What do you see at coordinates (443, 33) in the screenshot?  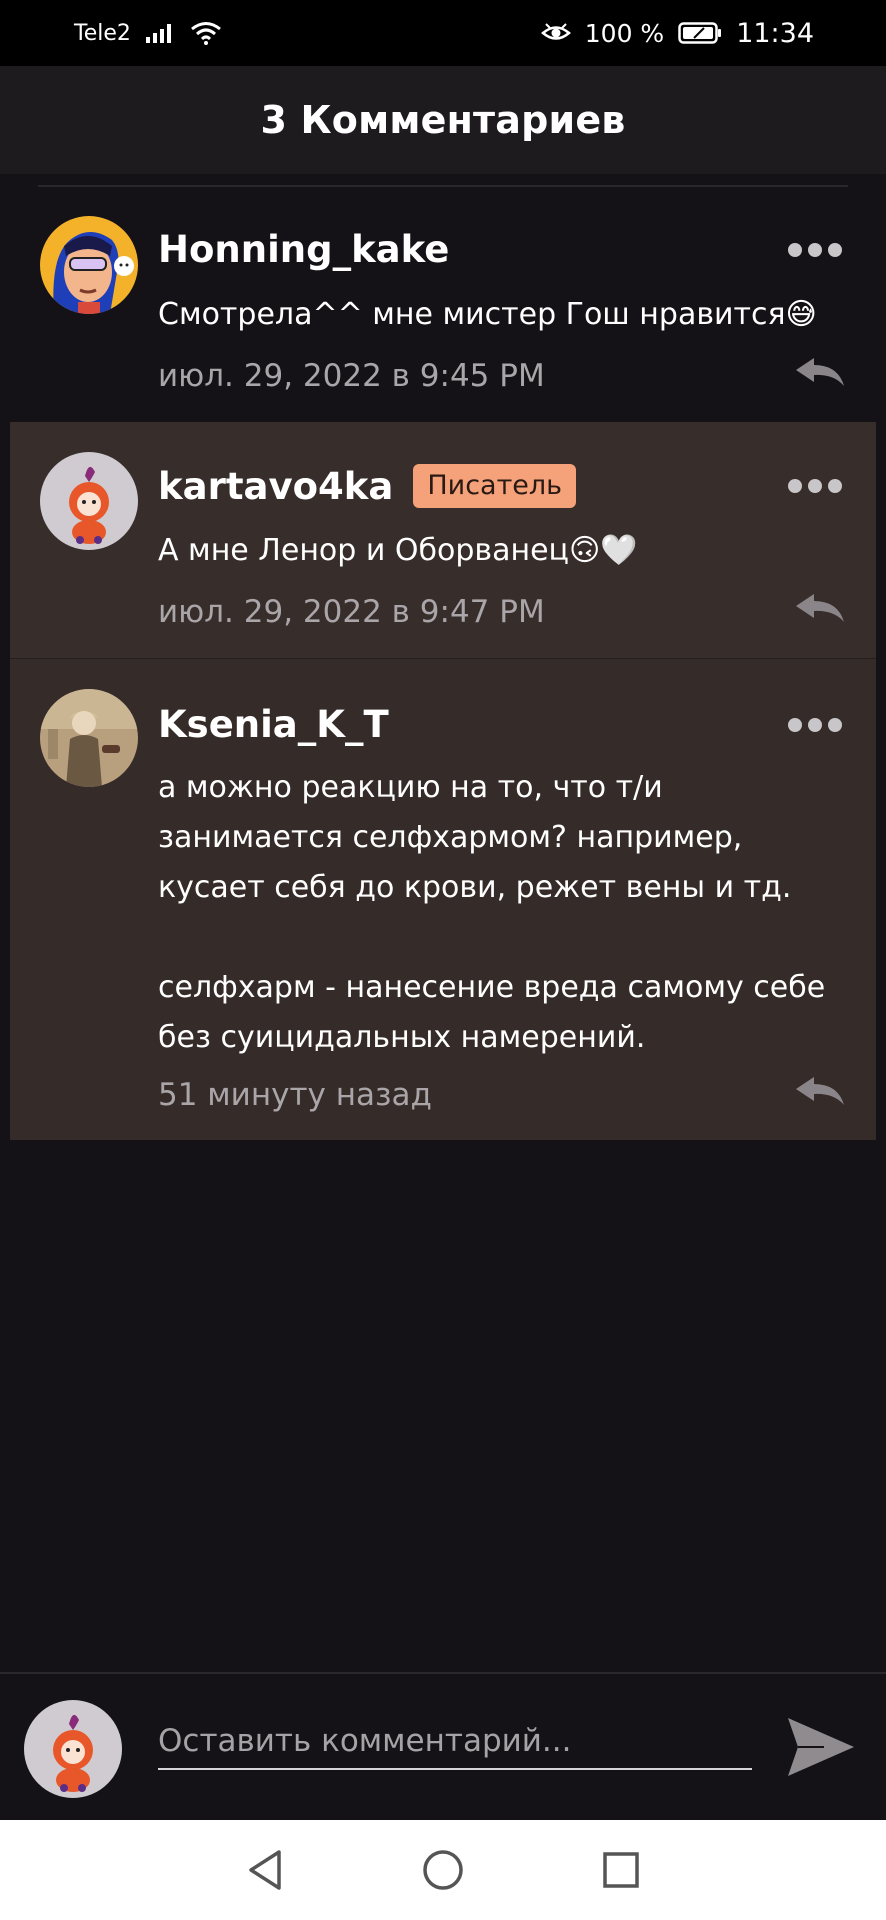 I see `status-bar: Tele2 100 % 11:34` at bounding box center [443, 33].